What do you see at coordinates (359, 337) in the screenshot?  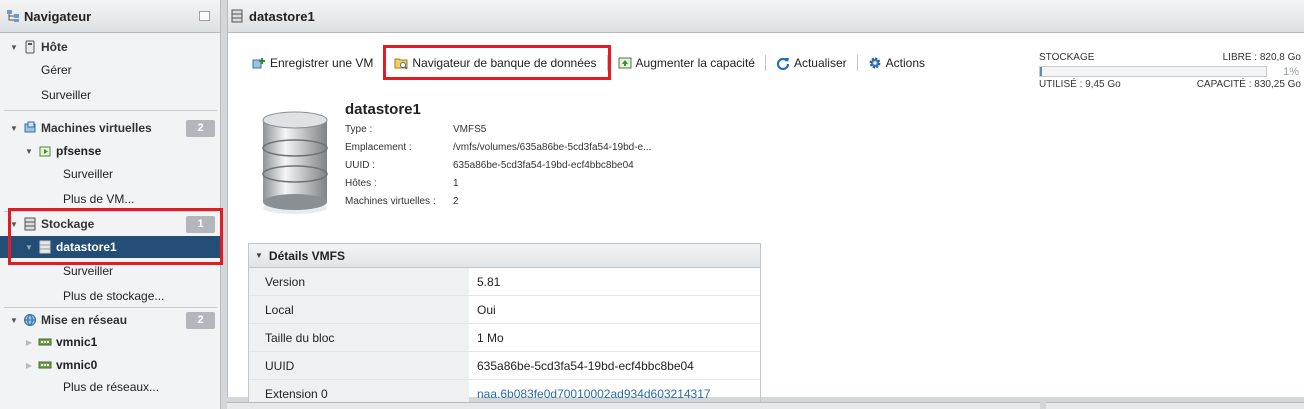 I see `row-key: Taille du bloc` at bounding box center [359, 337].